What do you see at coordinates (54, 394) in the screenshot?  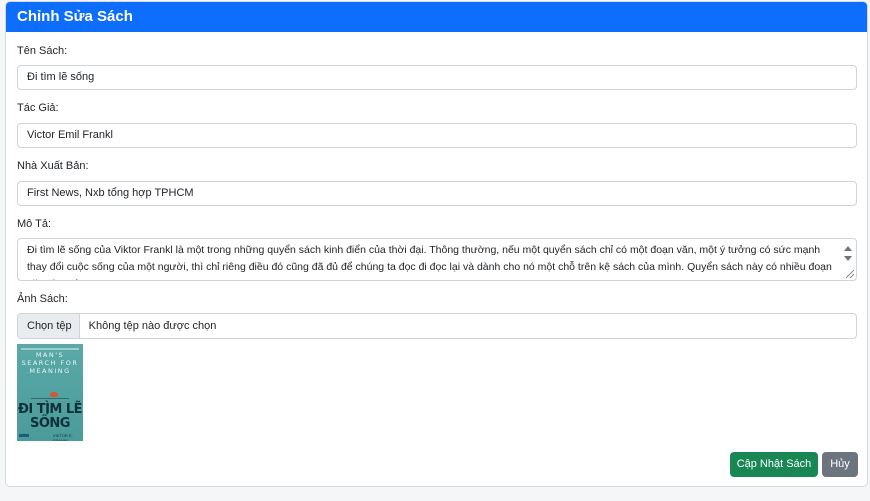 I see `bird-icon` at bounding box center [54, 394].